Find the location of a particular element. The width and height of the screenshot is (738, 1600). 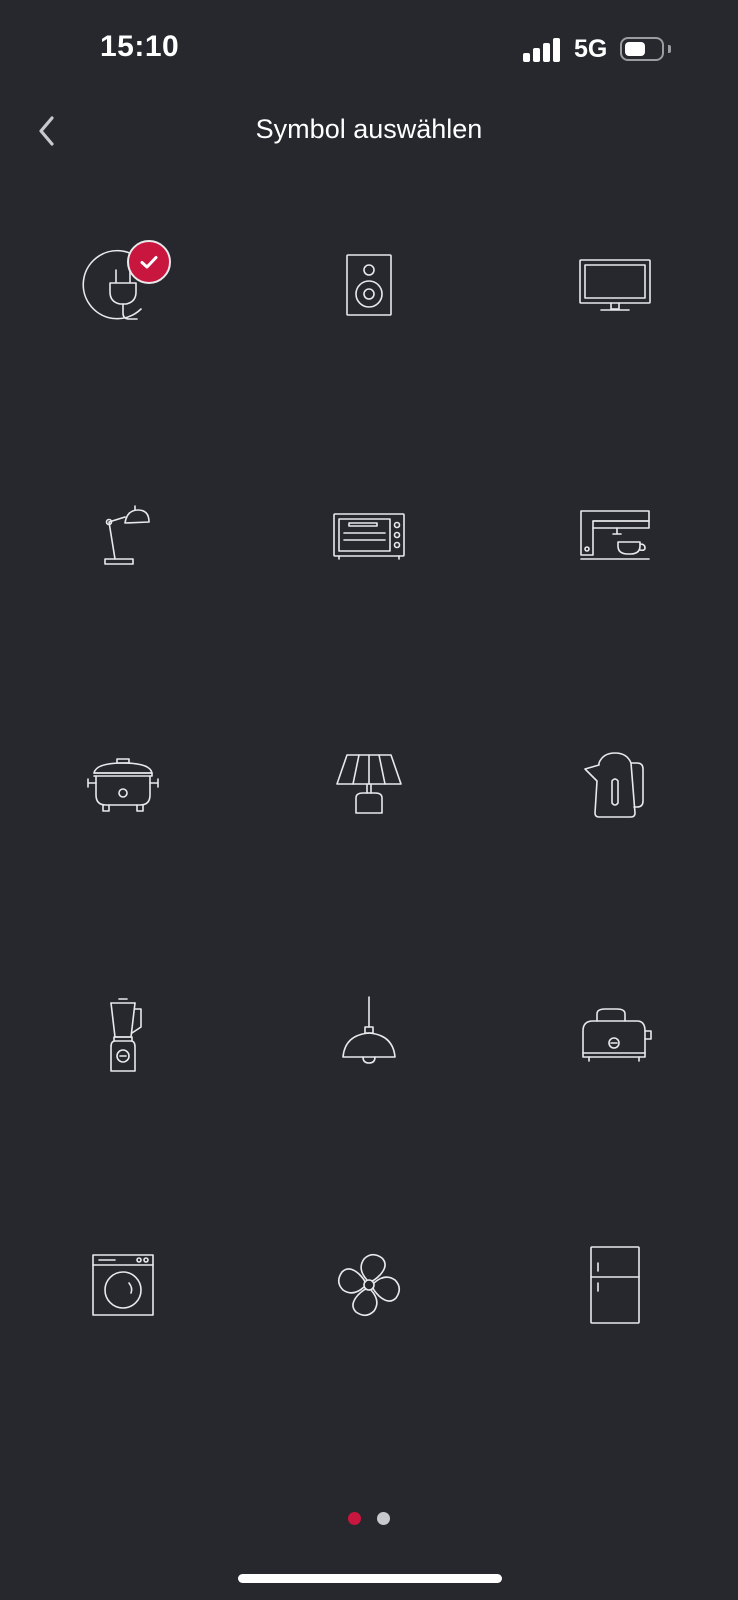

icon-option-tv is located at coordinates (615, 285).